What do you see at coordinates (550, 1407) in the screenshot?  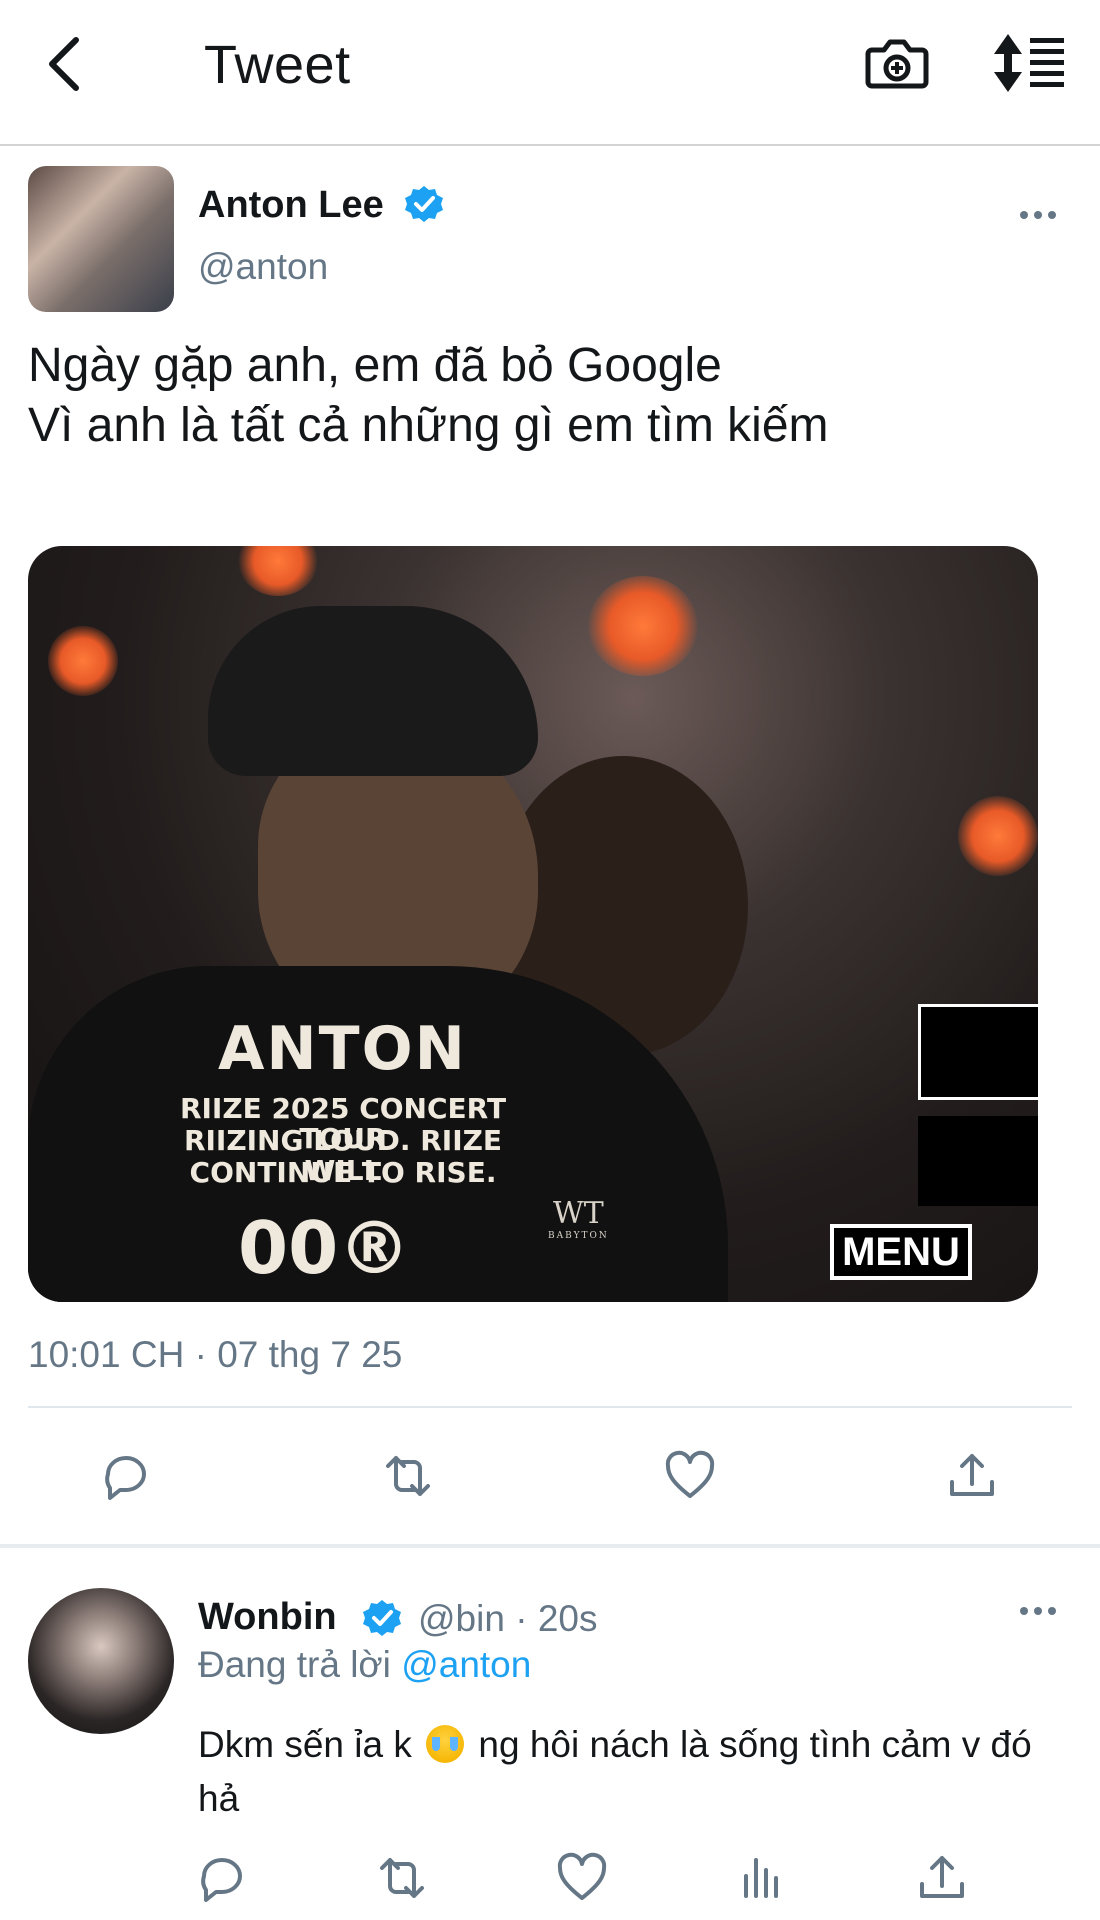 I see `divider` at bounding box center [550, 1407].